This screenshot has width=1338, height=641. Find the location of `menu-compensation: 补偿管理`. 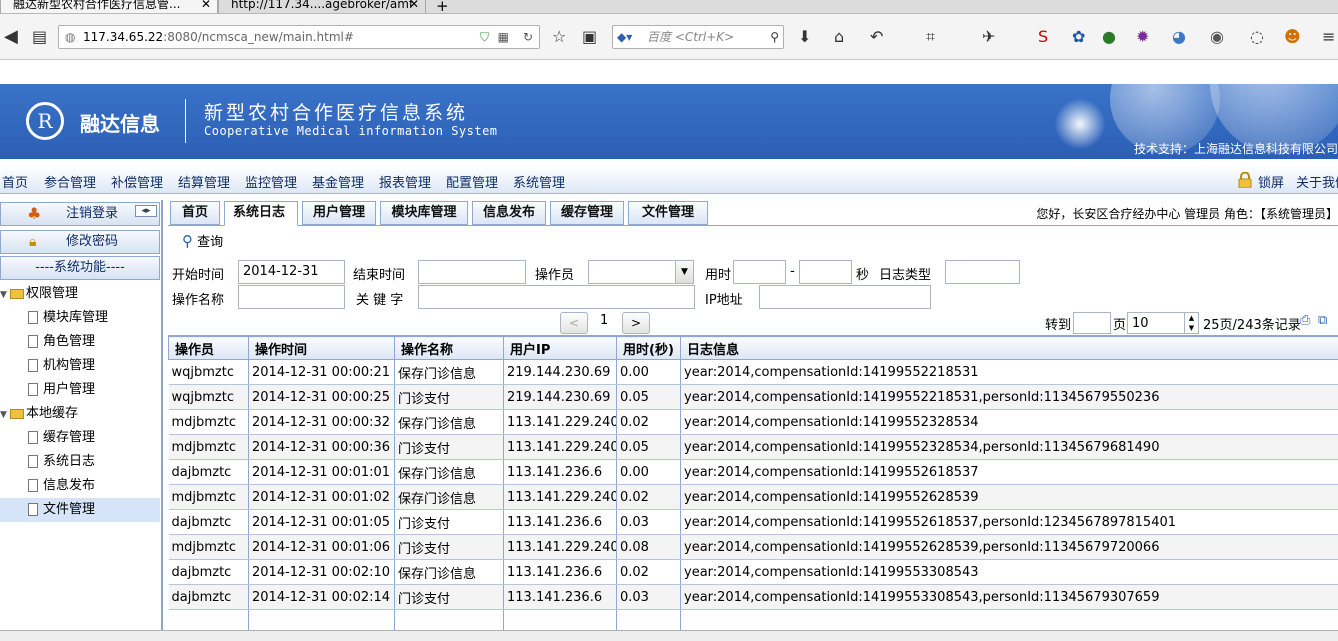

menu-compensation: 补偿管理 is located at coordinates (137, 181).